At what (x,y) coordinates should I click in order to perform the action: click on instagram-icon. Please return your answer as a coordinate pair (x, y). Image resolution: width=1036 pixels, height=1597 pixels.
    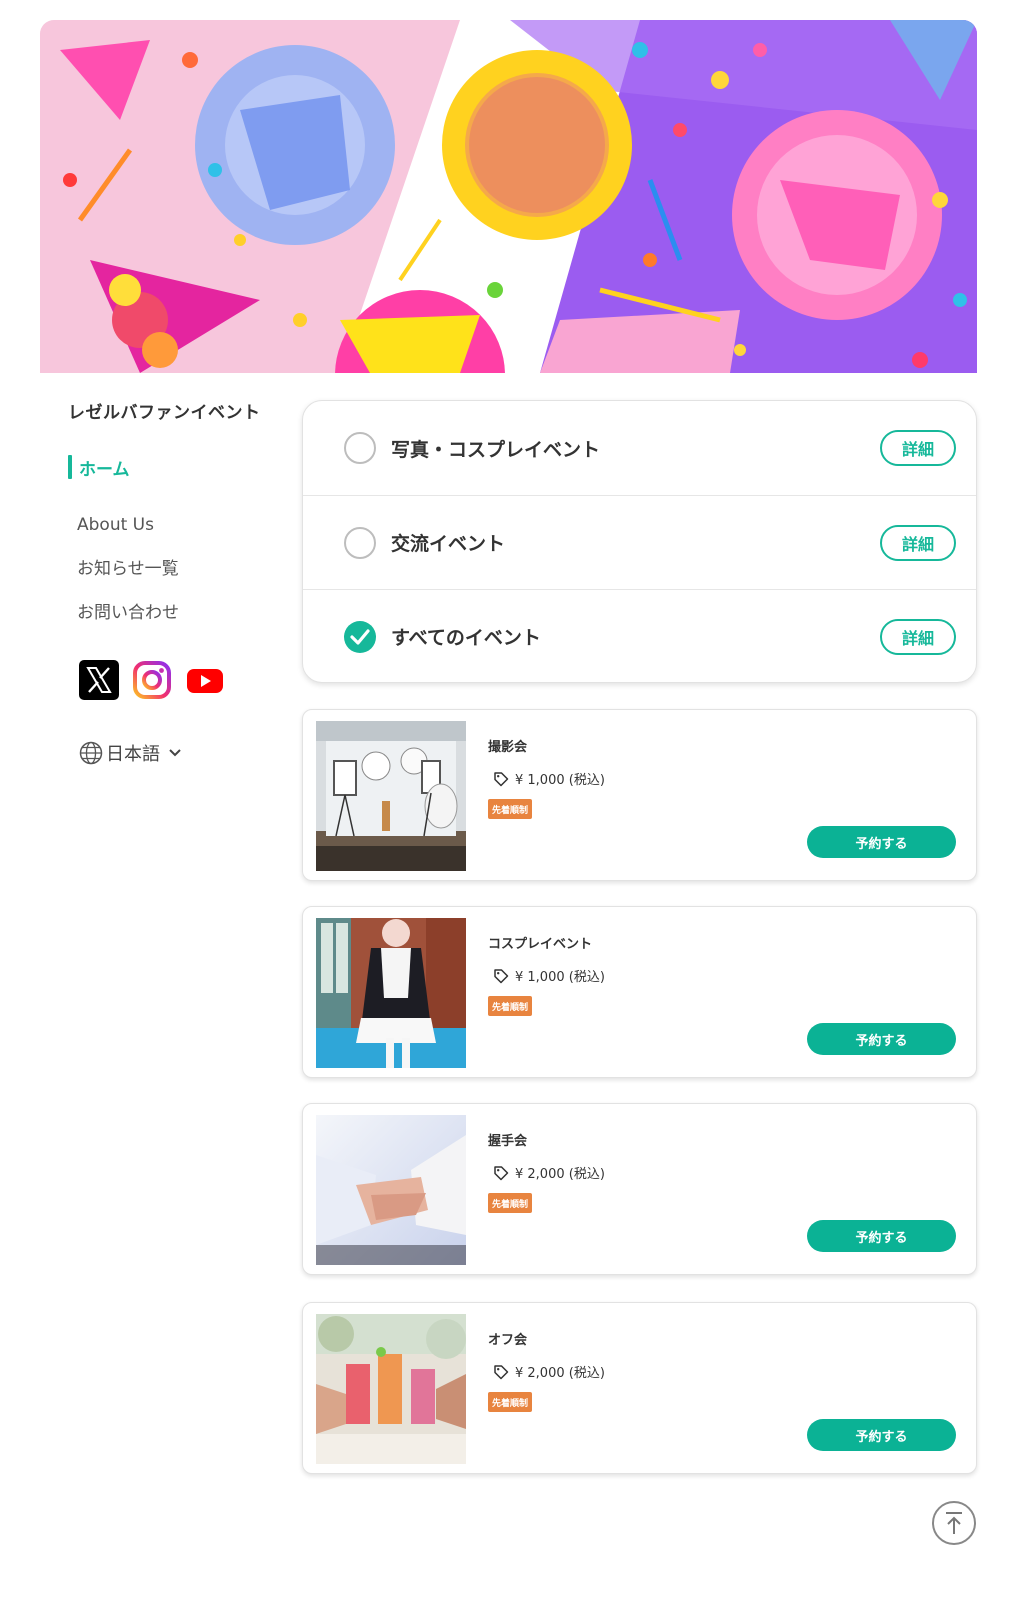
    Looking at the image, I should click on (152, 680).